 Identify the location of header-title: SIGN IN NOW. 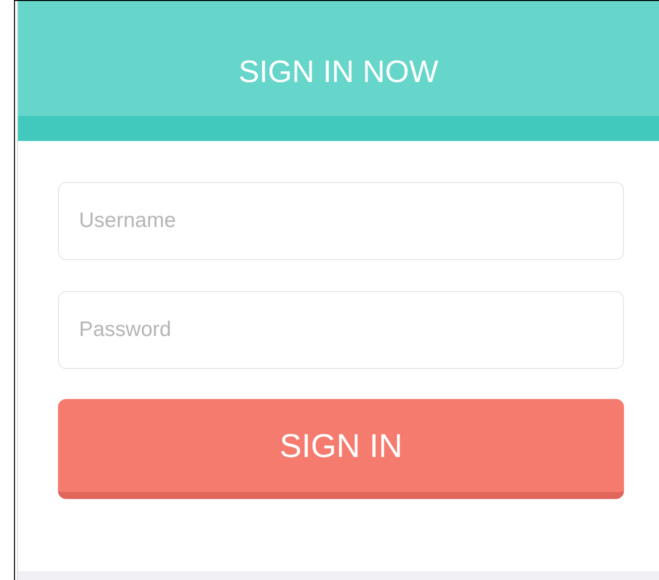
(338, 71).